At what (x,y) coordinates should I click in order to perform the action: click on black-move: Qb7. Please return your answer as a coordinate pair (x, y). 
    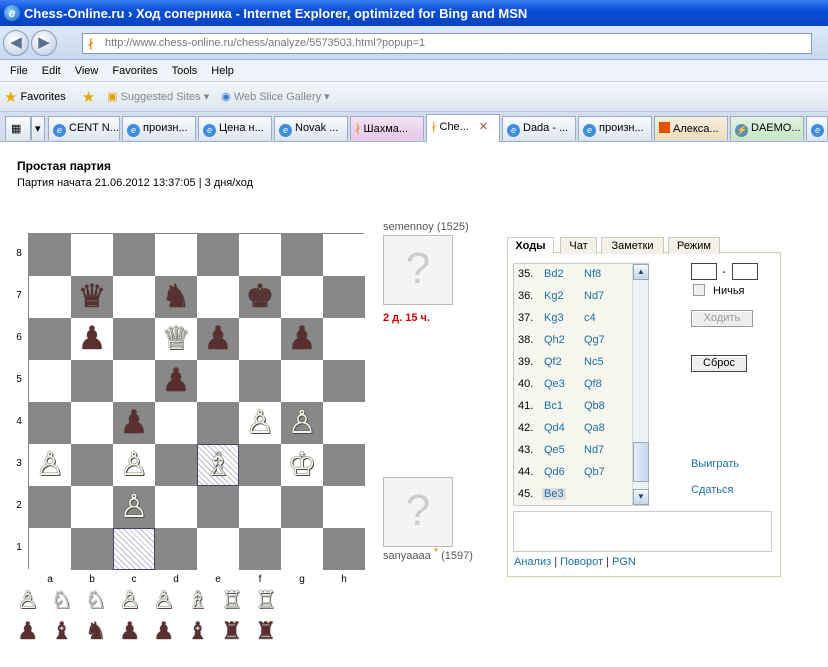
    Looking at the image, I should click on (594, 472).